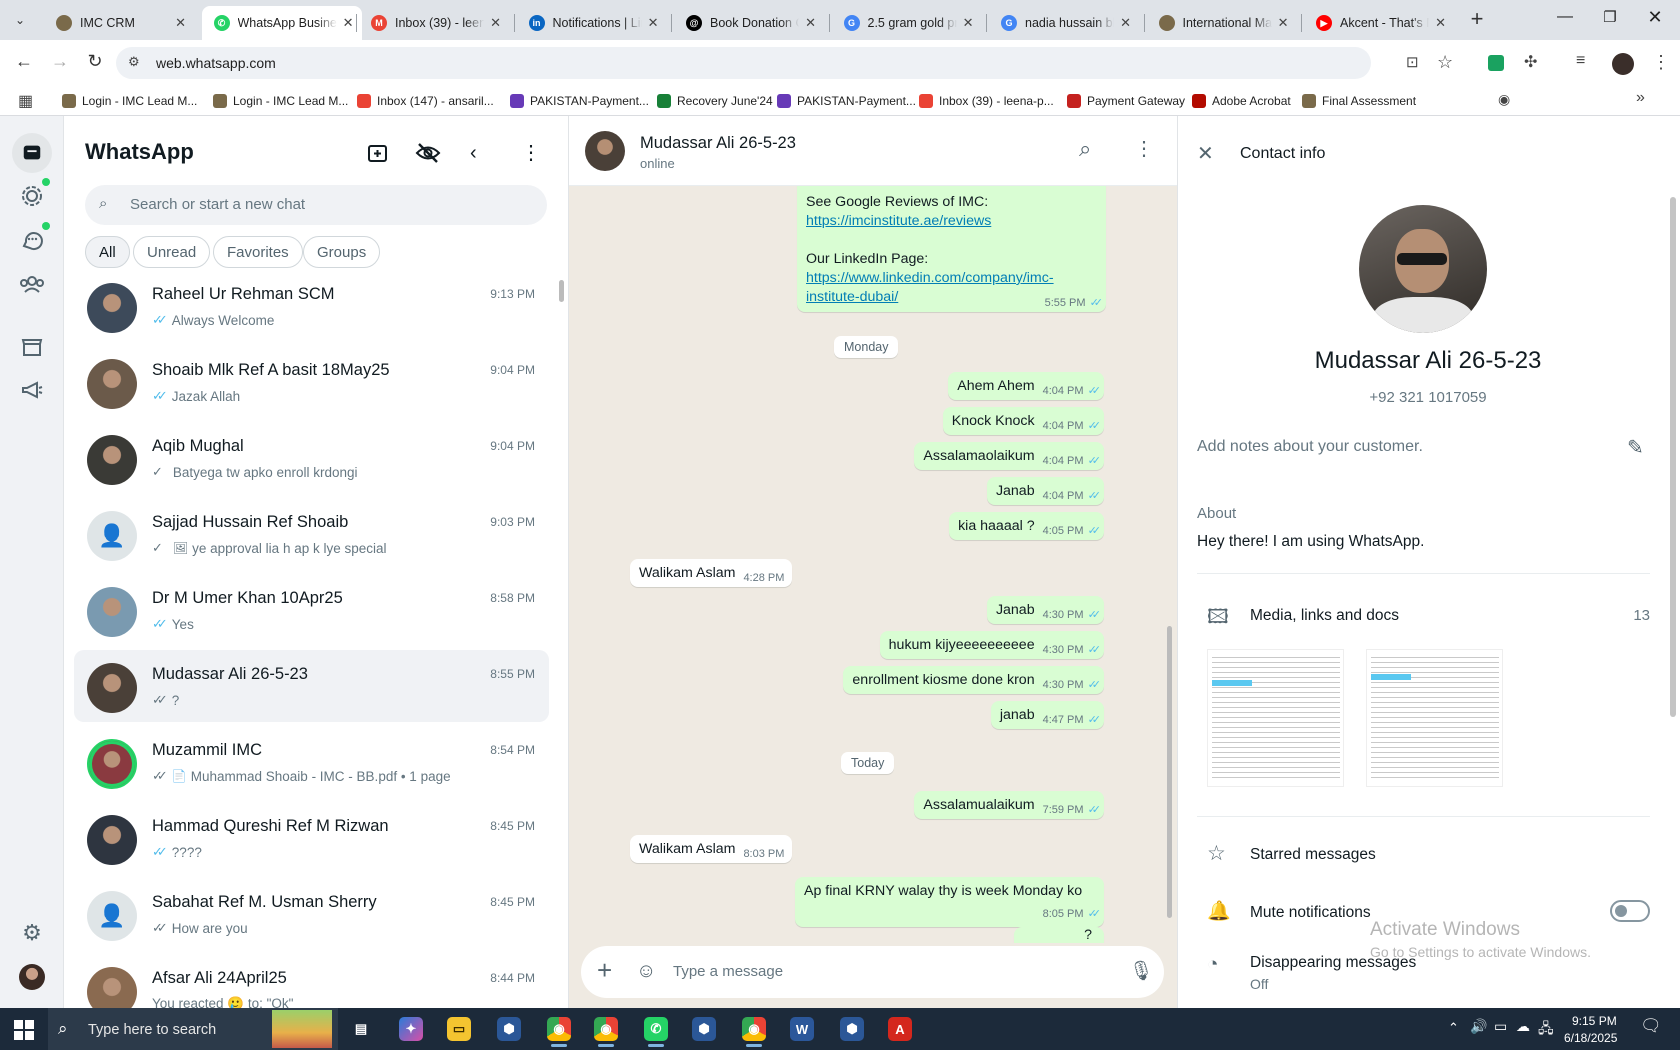  I want to click on message-outgoing: Janab 4:30 PM ✓✓, so click(1045, 610).